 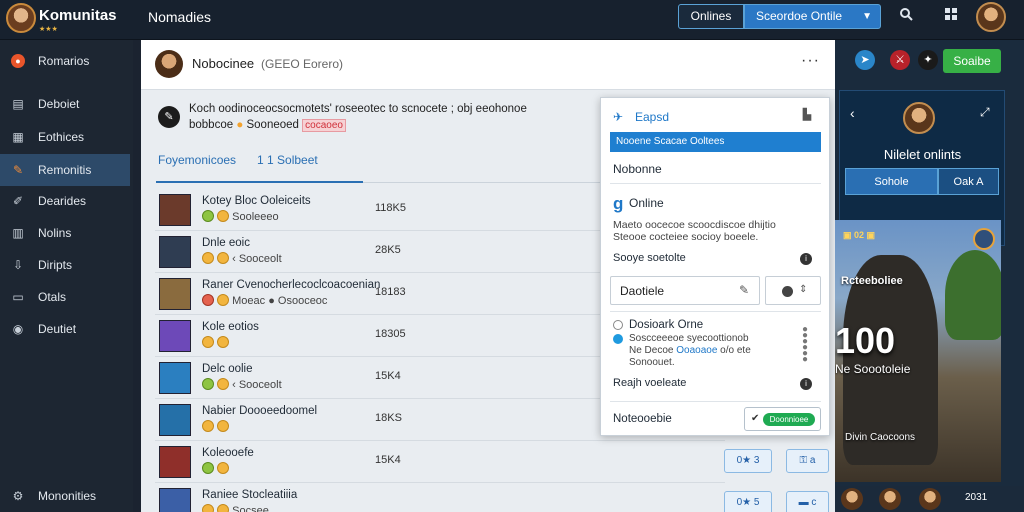 What do you see at coordinates (873, 369) in the screenshot?
I see `banner-subtitle: Ne Soootoleie` at bounding box center [873, 369].